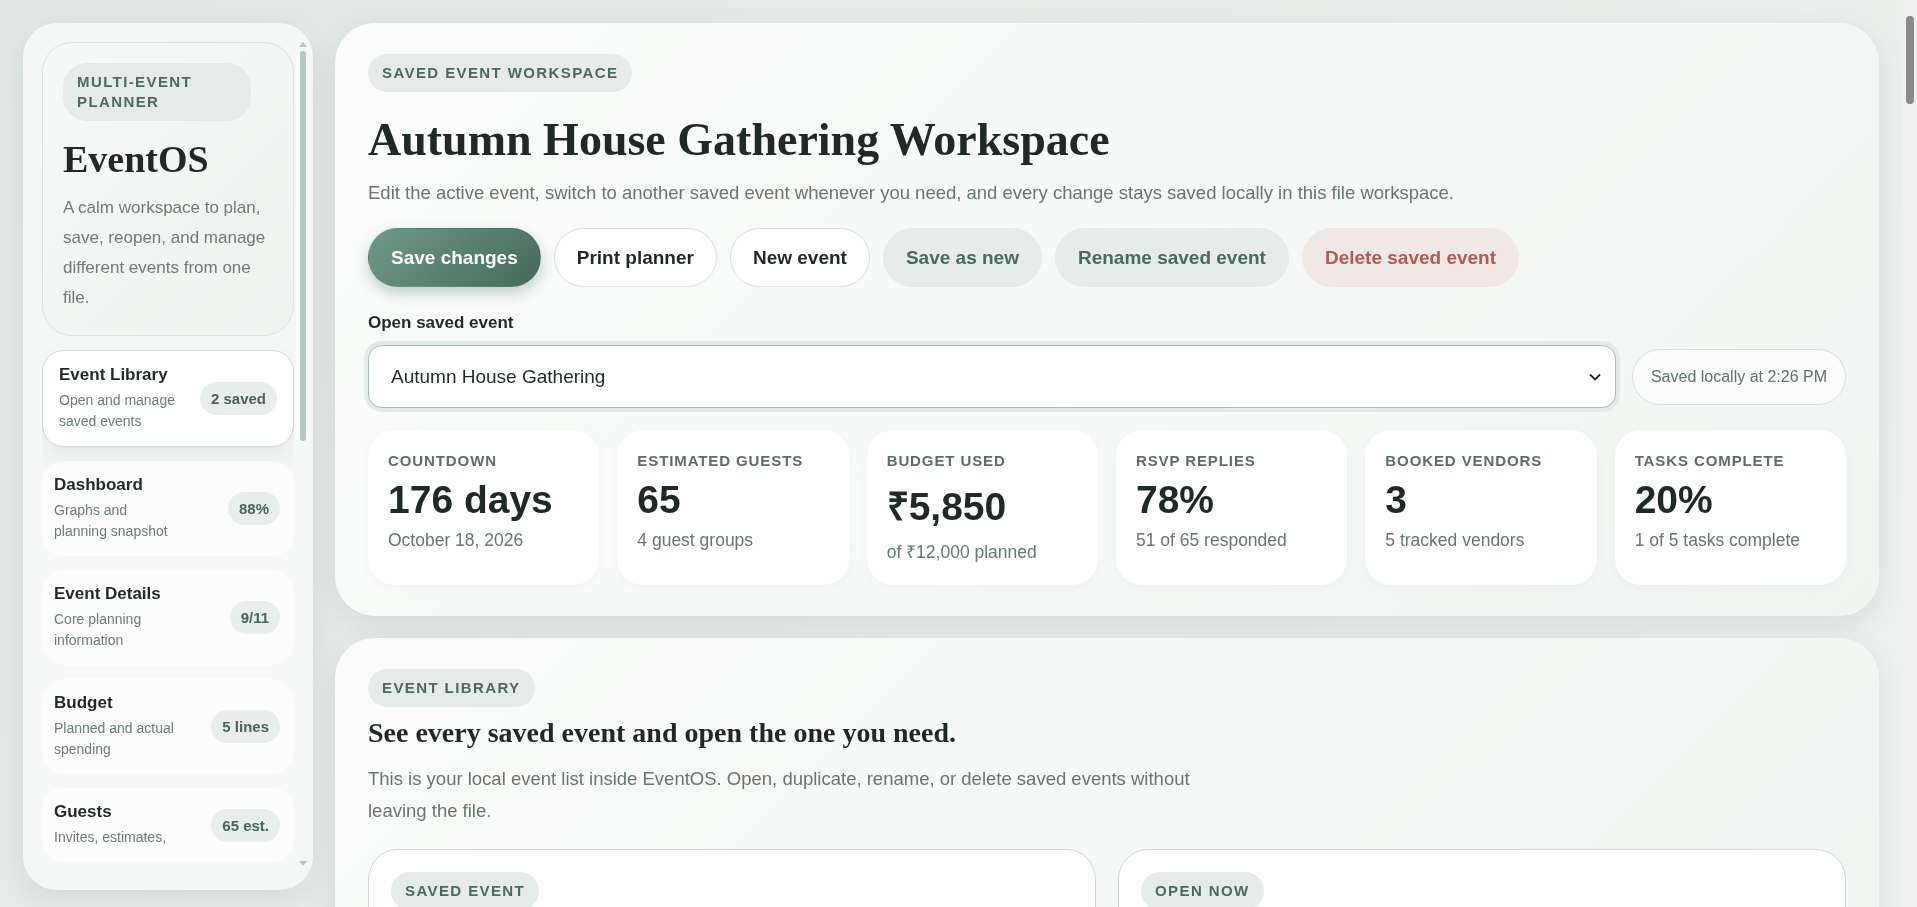  Describe the element at coordinates (500, 73) in the screenshot. I see `eyebrow-tag: SAVED EVENT WORKSPACE` at that location.